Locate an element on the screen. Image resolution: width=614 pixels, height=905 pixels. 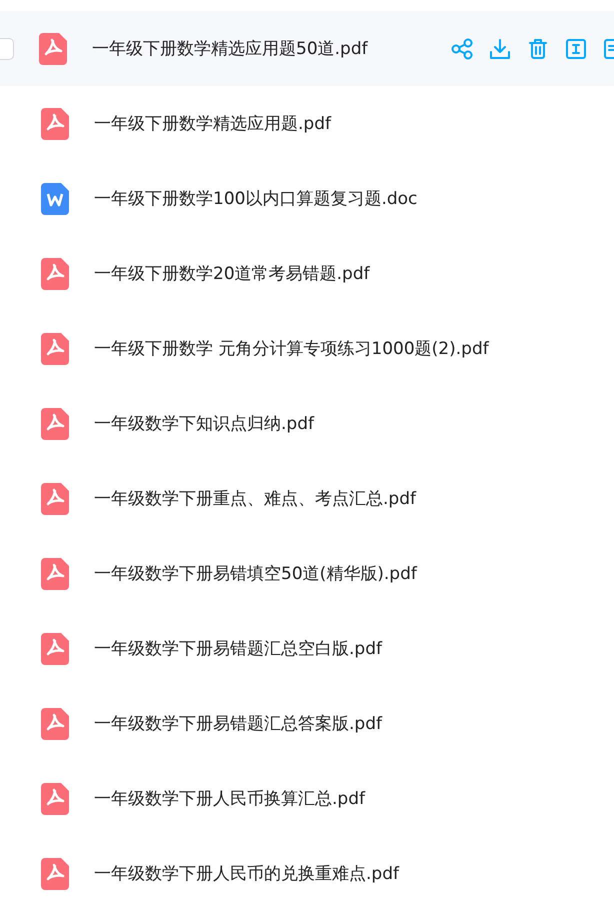
word-document-icon is located at coordinates (55, 198).